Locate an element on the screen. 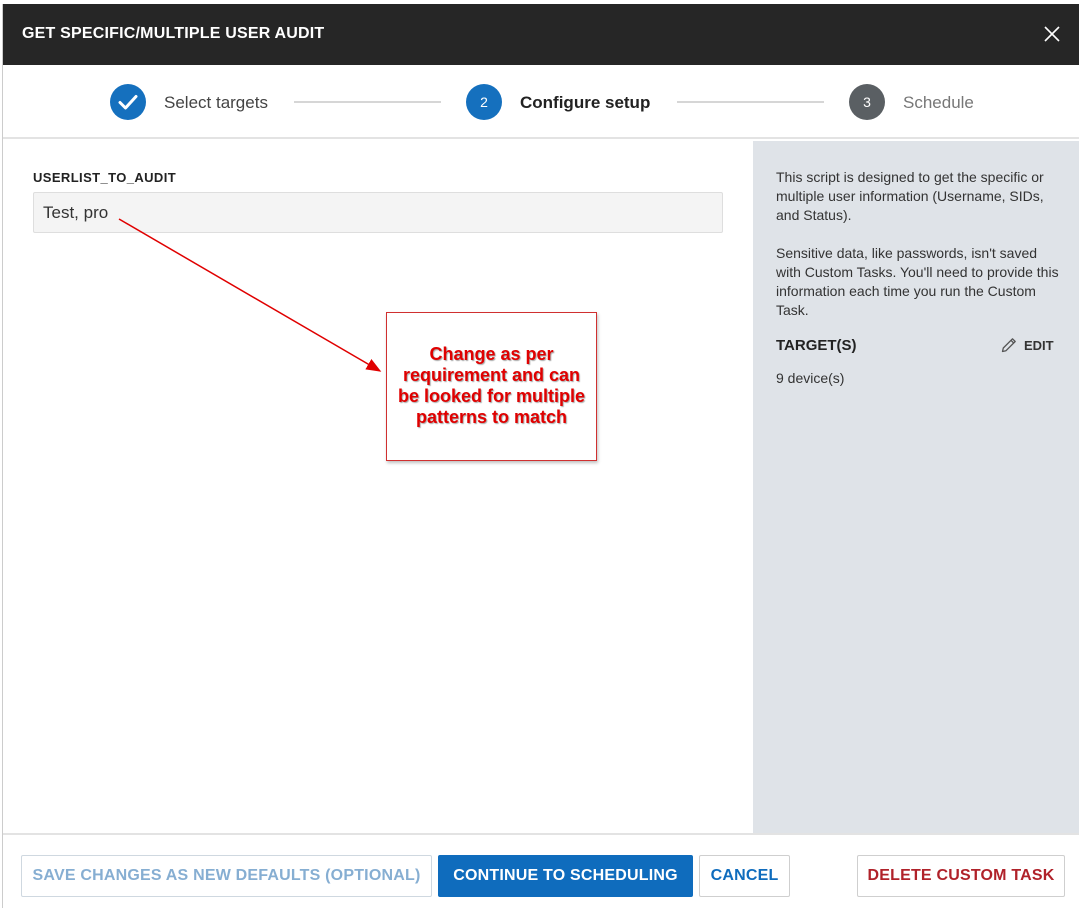  close-icon is located at coordinates (1052, 34).